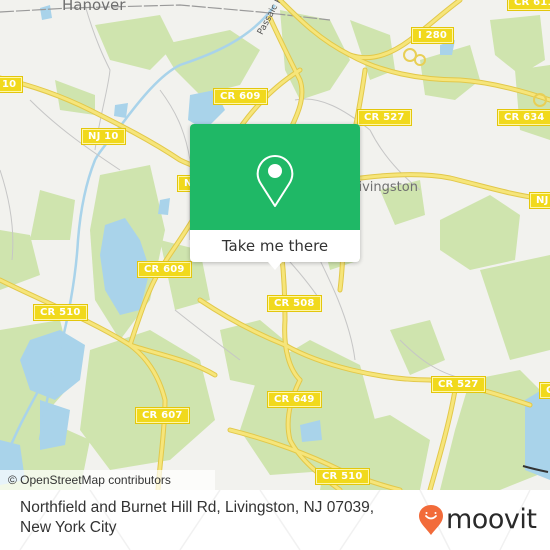 The width and height of the screenshot is (550, 550). I want to click on route-shield-cr510-left: CR 510, so click(60, 312).